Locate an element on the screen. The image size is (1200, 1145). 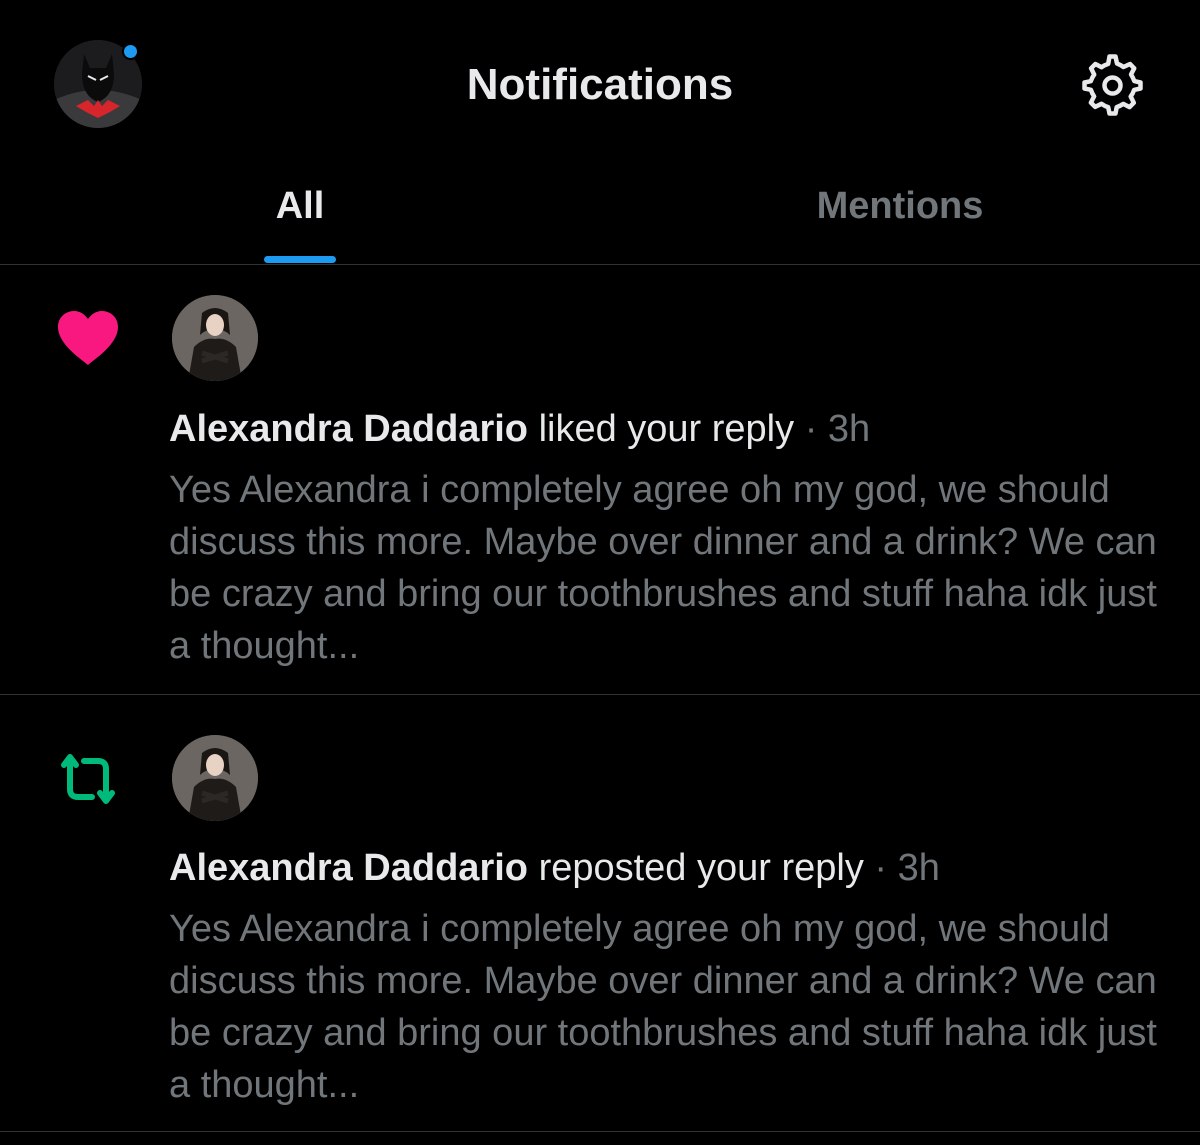
tab-mentions: Mentions is located at coordinates (900, 217).